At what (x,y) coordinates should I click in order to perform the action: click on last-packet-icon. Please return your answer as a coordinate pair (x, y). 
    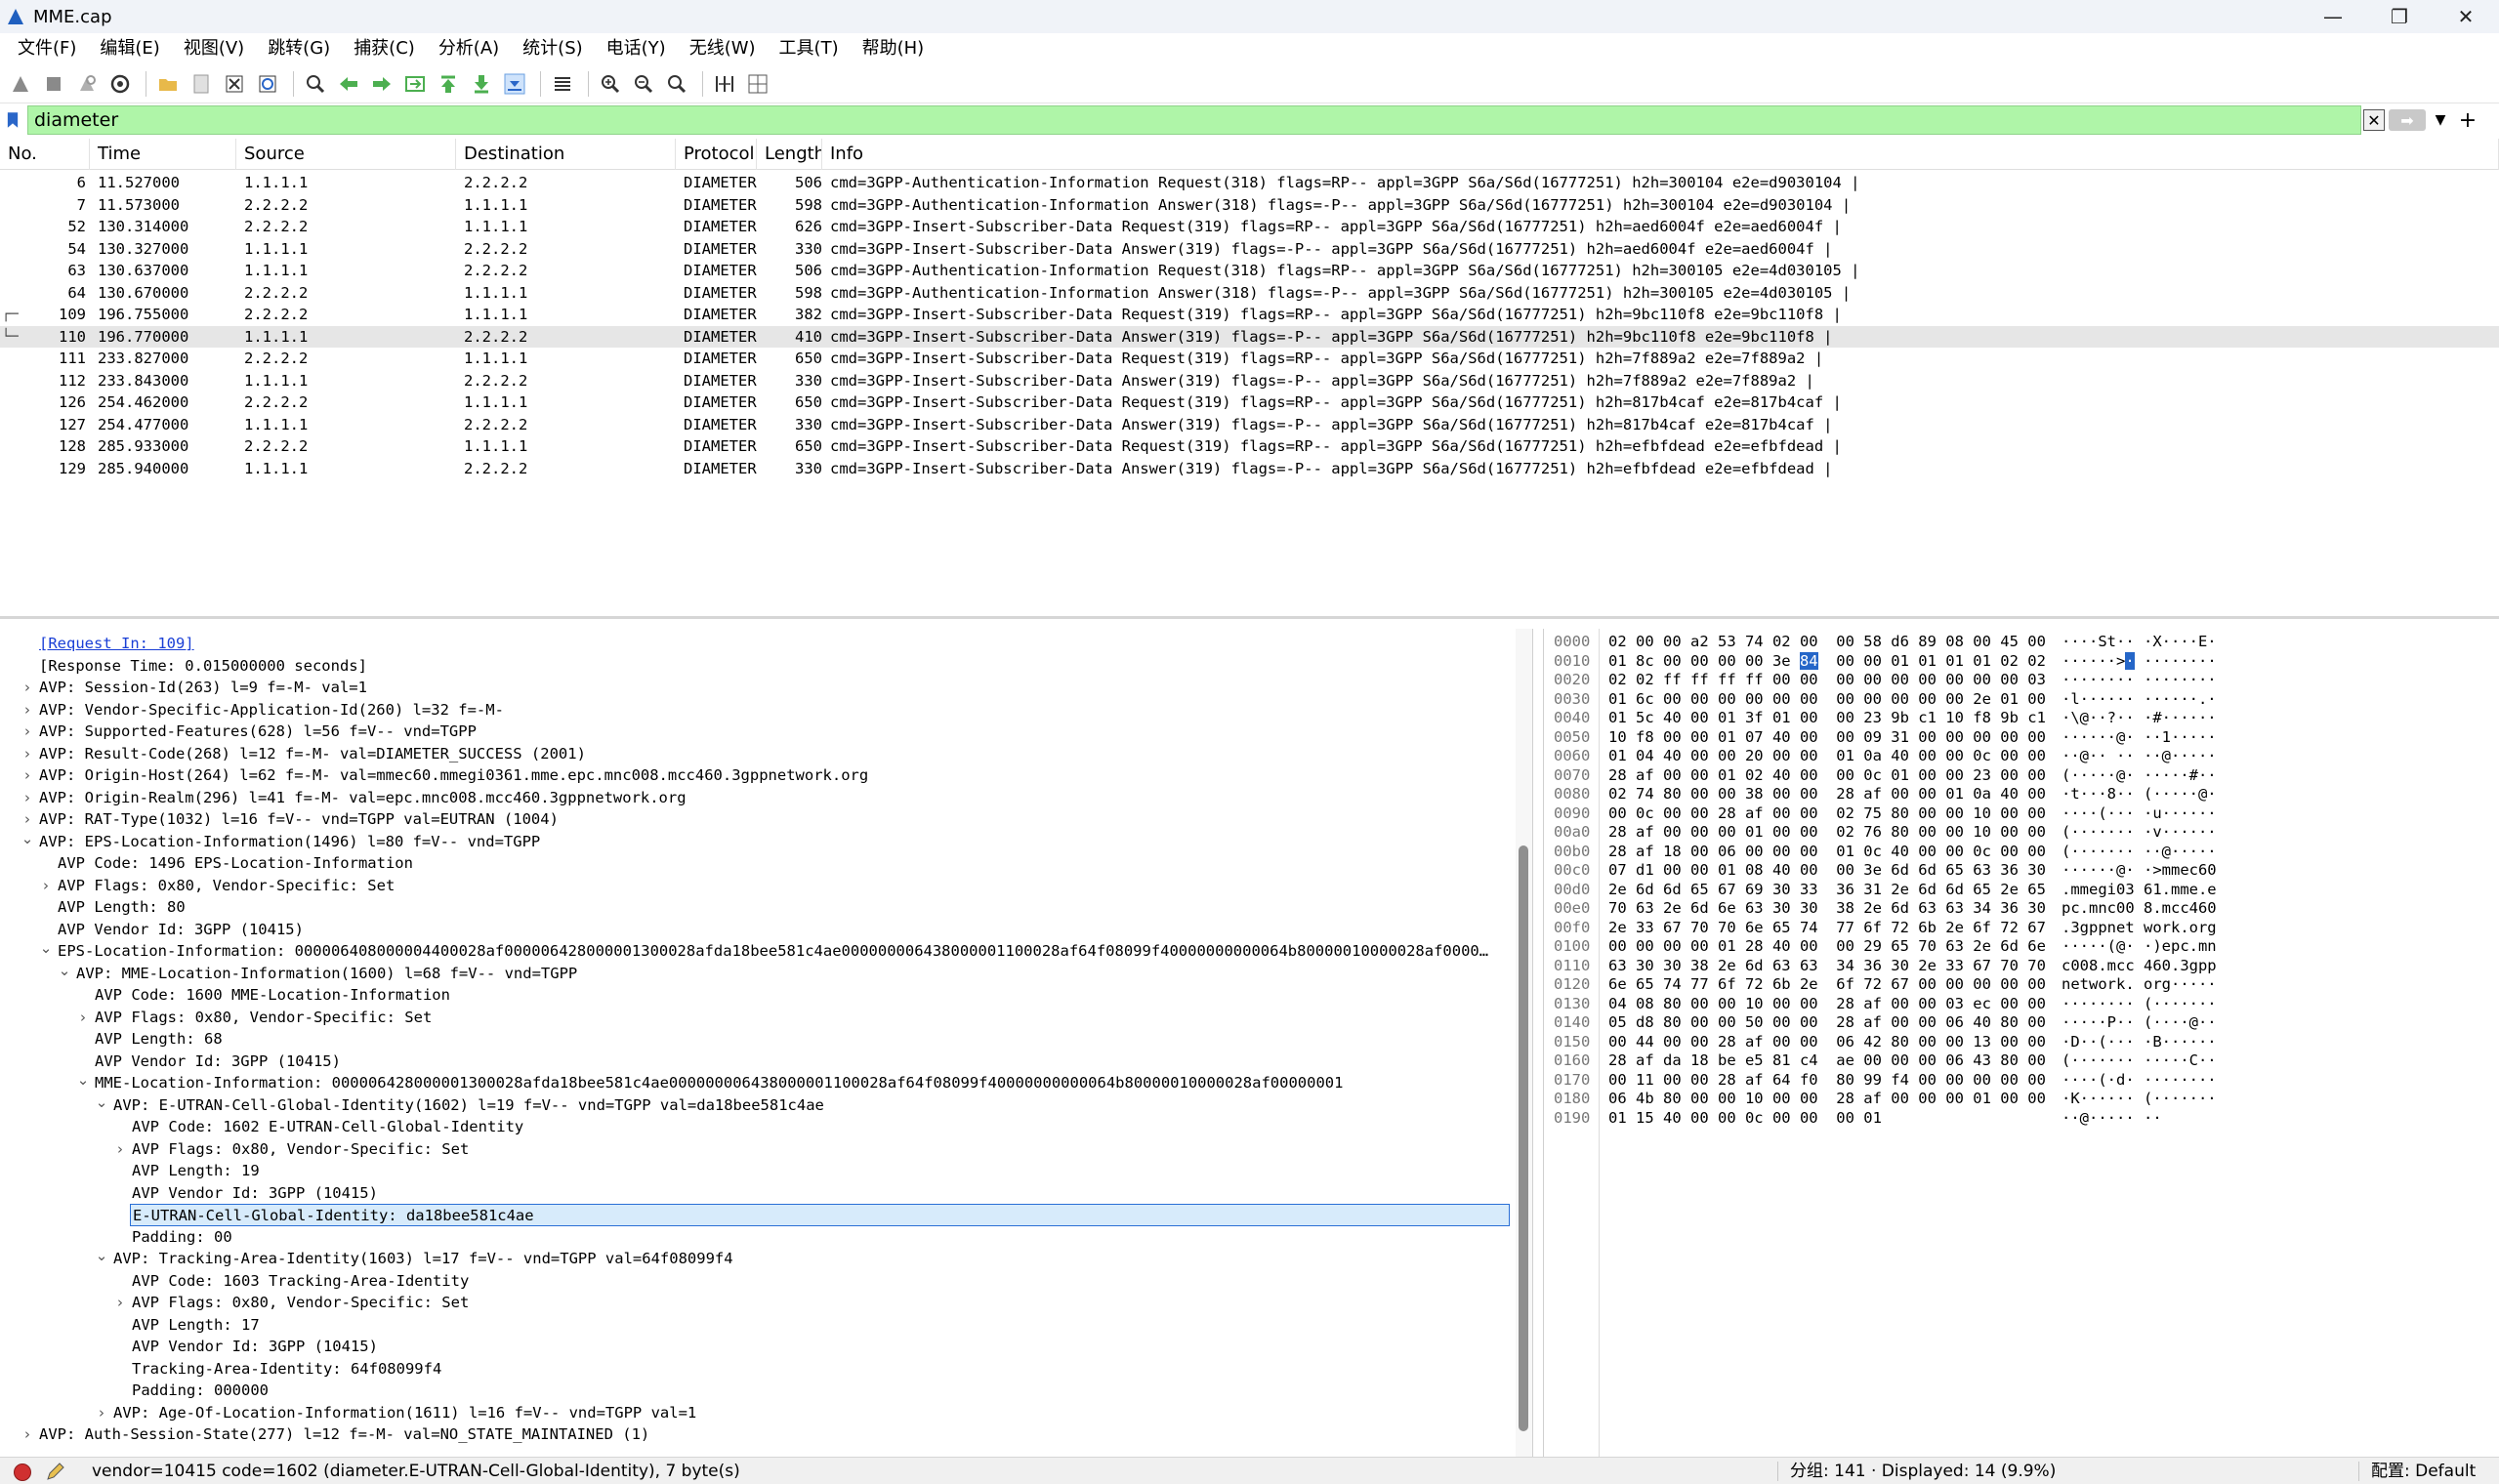
    Looking at the image, I should click on (481, 84).